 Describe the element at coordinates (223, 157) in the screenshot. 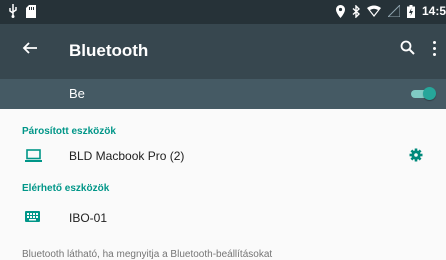

I see `paired-device-row: BLD Macbook Pro (2)` at that location.